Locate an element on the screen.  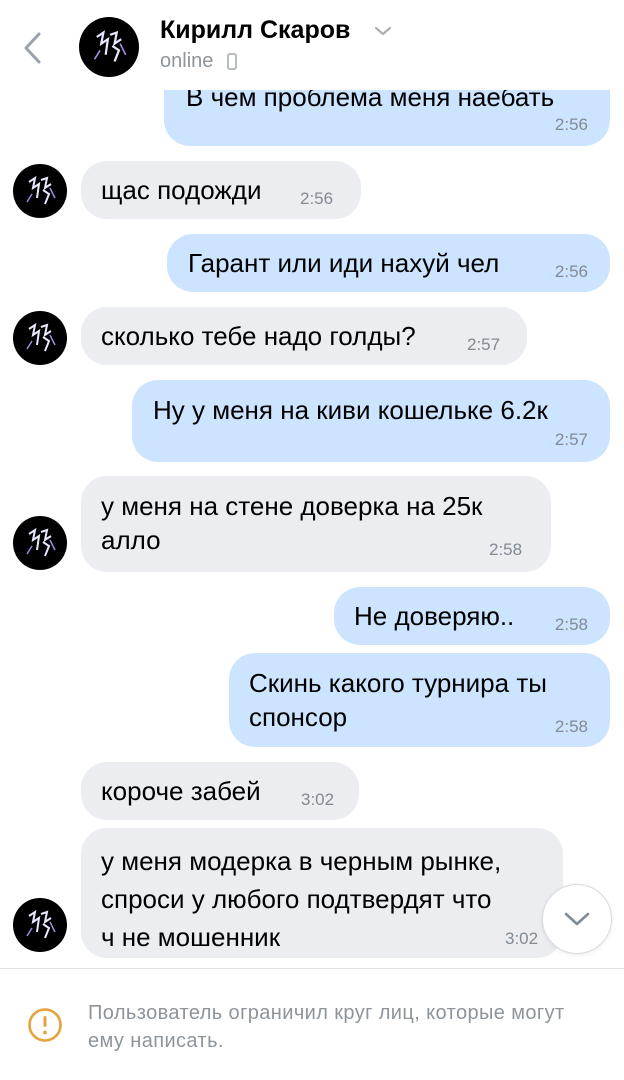
warning-circle-icon is located at coordinates (45, 1027).